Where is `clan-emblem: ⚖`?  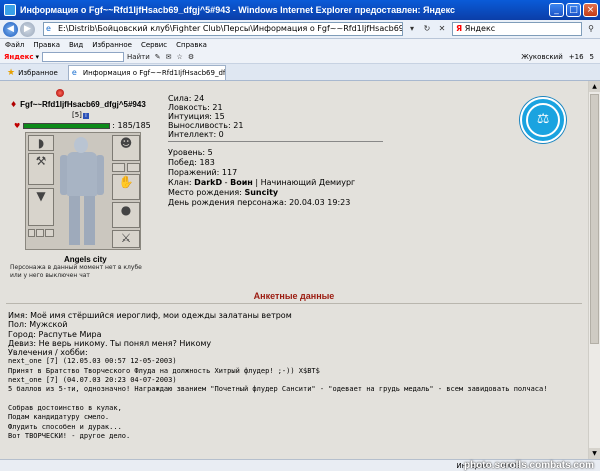 clan-emblem: ⚖ is located at coordinates (543, 120).